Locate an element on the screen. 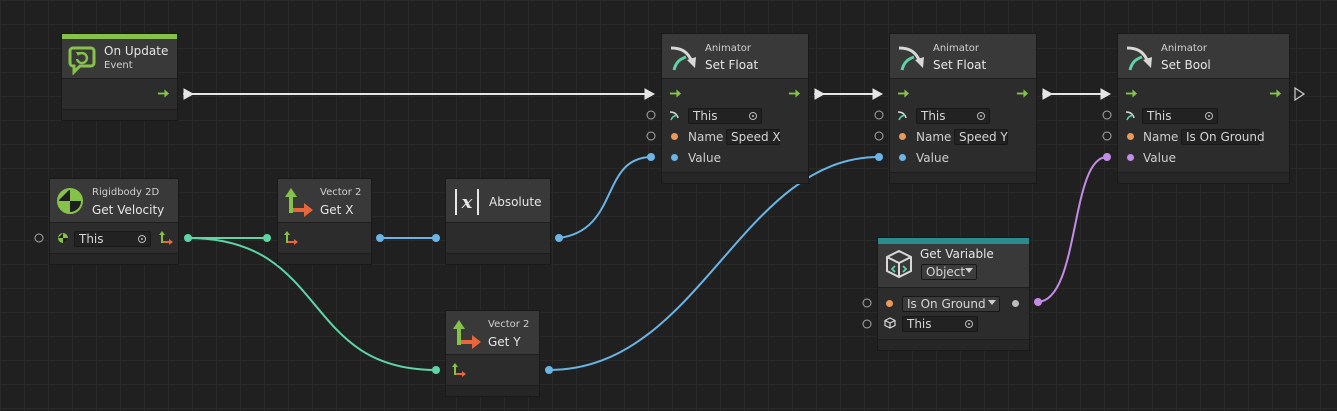 The width and height of the screenshot is (1337, 411). animator-icon is located at coordinates (911, 58).